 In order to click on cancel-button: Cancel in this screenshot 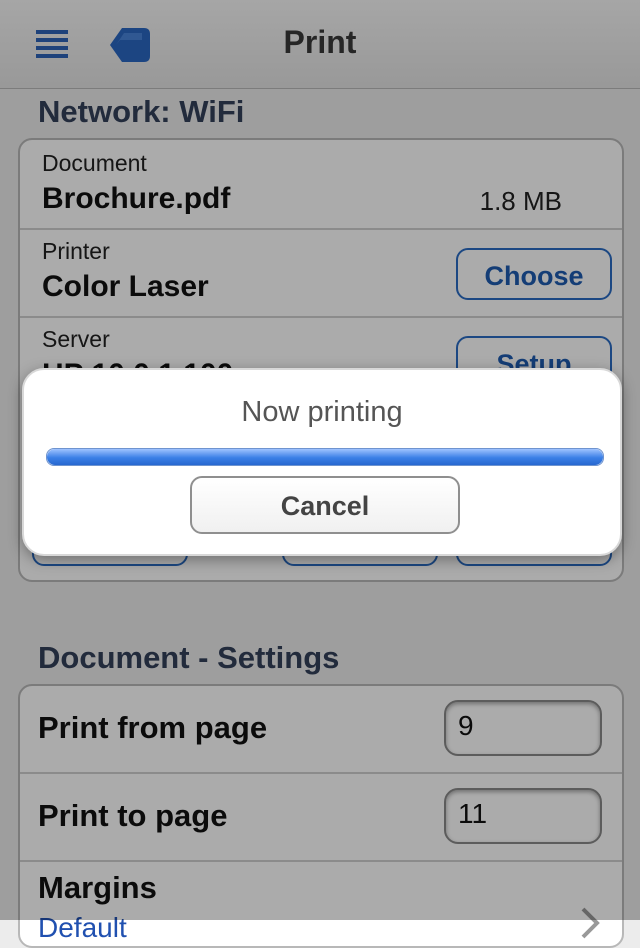, I will do `click(325, 505)`.